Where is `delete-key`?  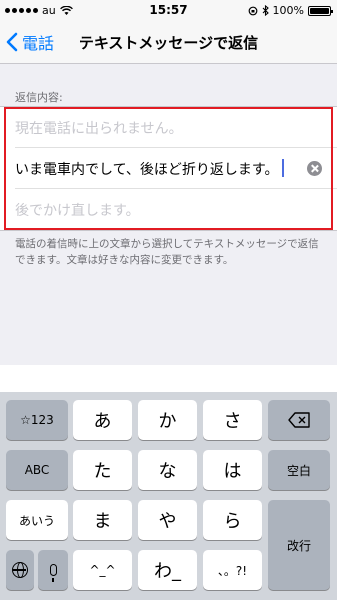
delete-key is located at coordinates (299, 420).